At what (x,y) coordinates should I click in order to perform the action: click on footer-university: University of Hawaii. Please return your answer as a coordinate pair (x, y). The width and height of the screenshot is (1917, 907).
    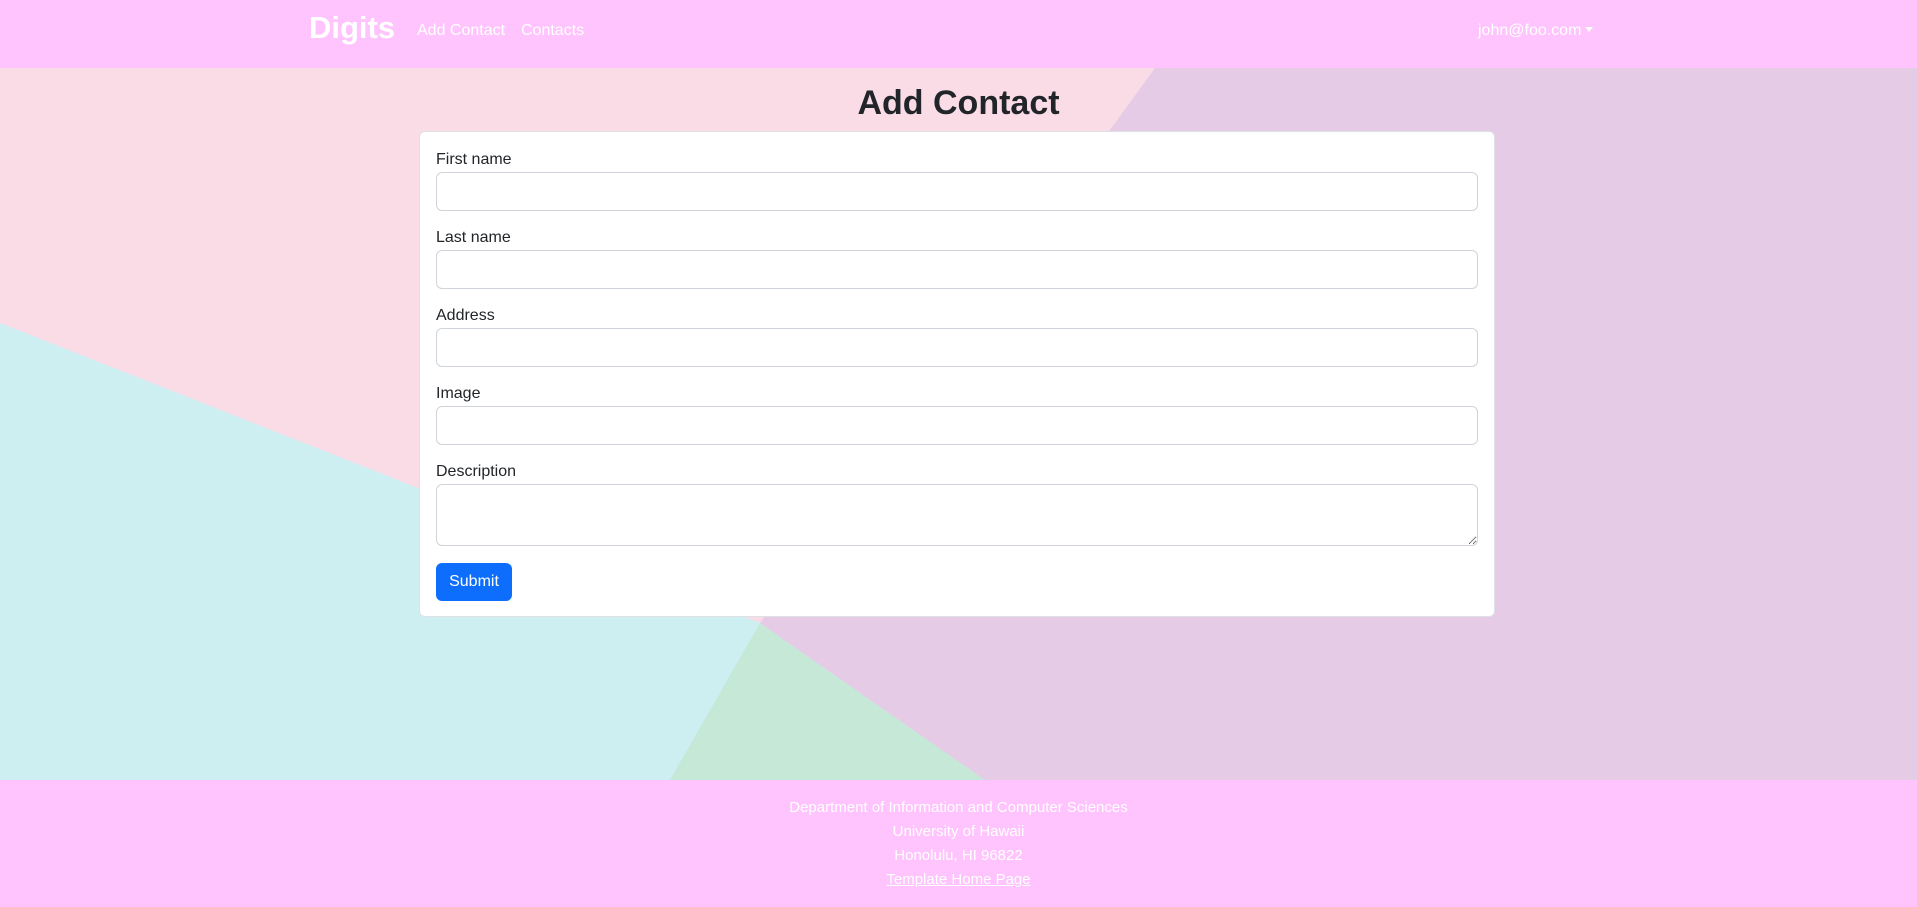
    Looking at the image, I should click on (958, 831).